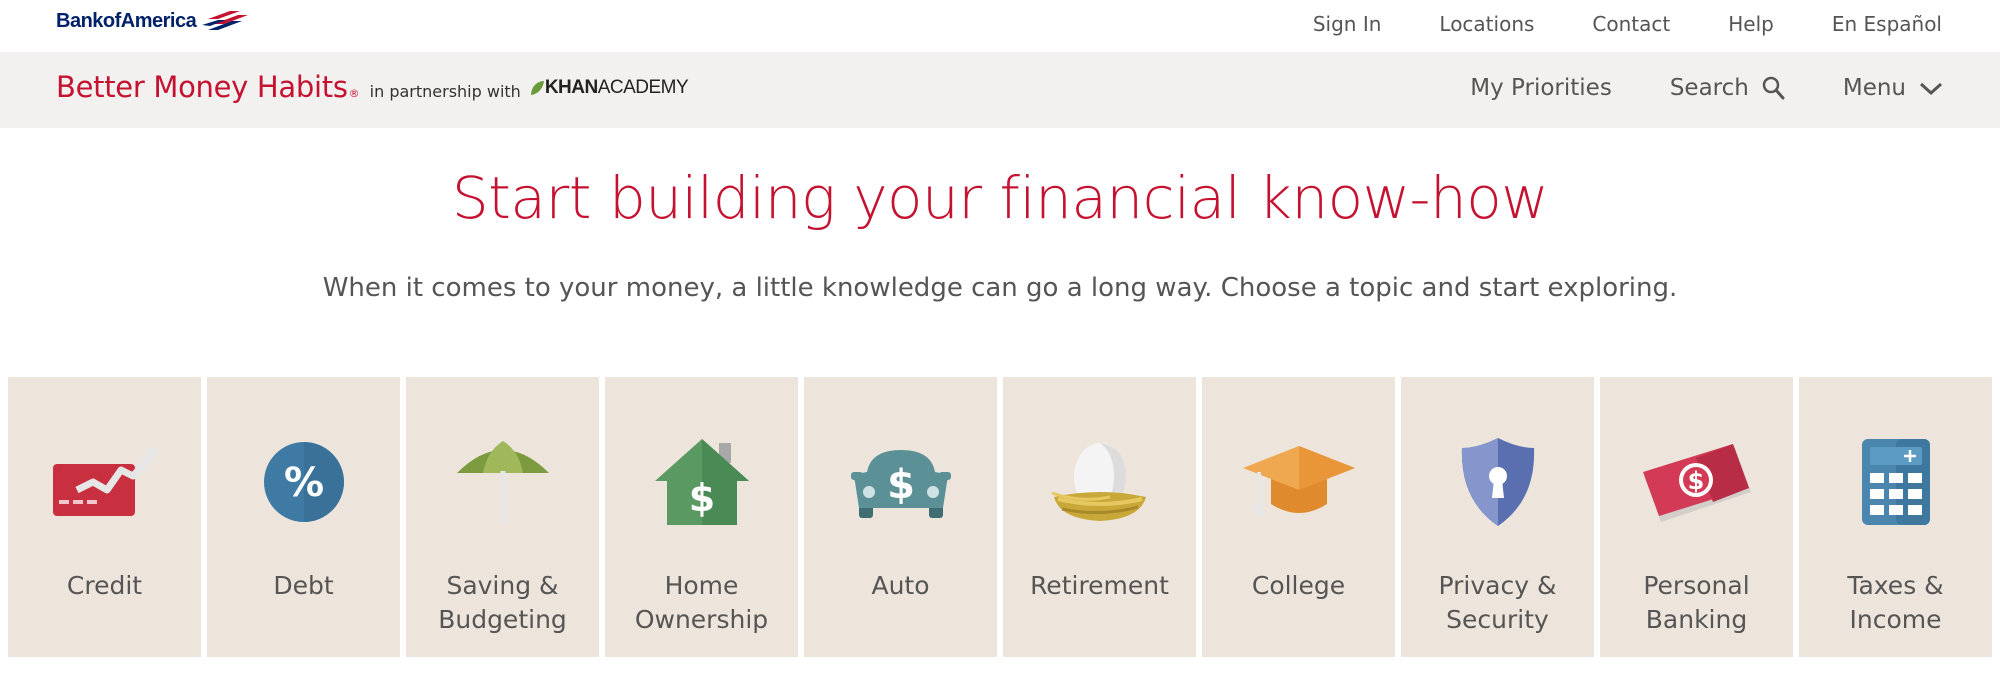 The height and width of the screenshot is (700, 2000). Describe the element at coordinates (303, 585) in the screenshot. I see `topic-label-line1: Debt` at that location.